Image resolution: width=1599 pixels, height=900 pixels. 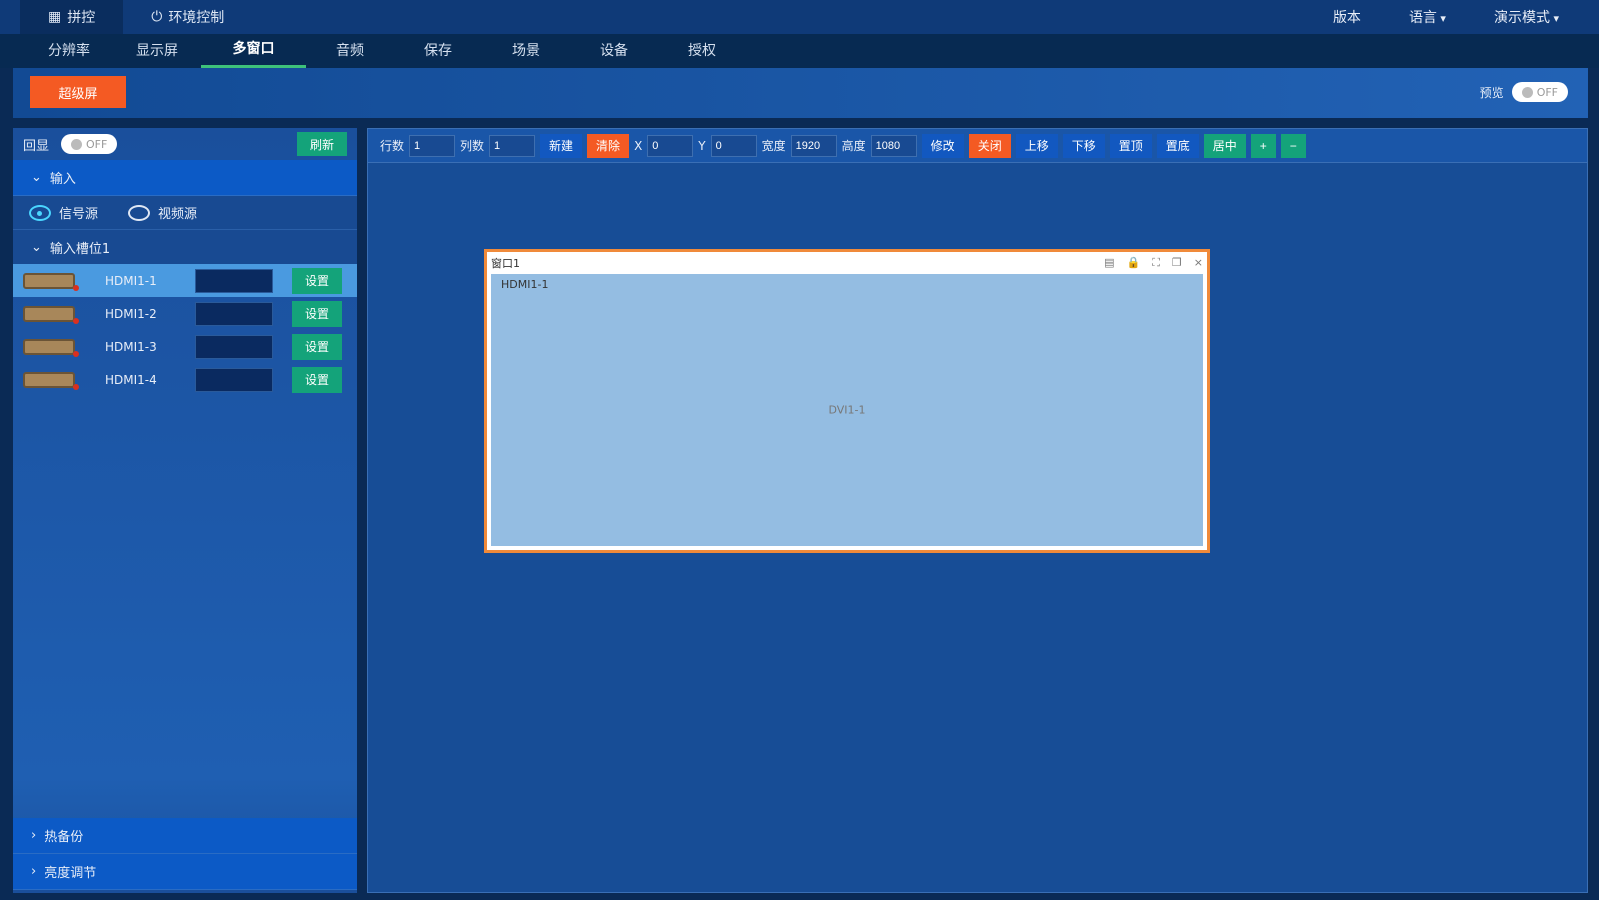 I want to click on radio-video-source: 视频源, so click(x=162, y=212).